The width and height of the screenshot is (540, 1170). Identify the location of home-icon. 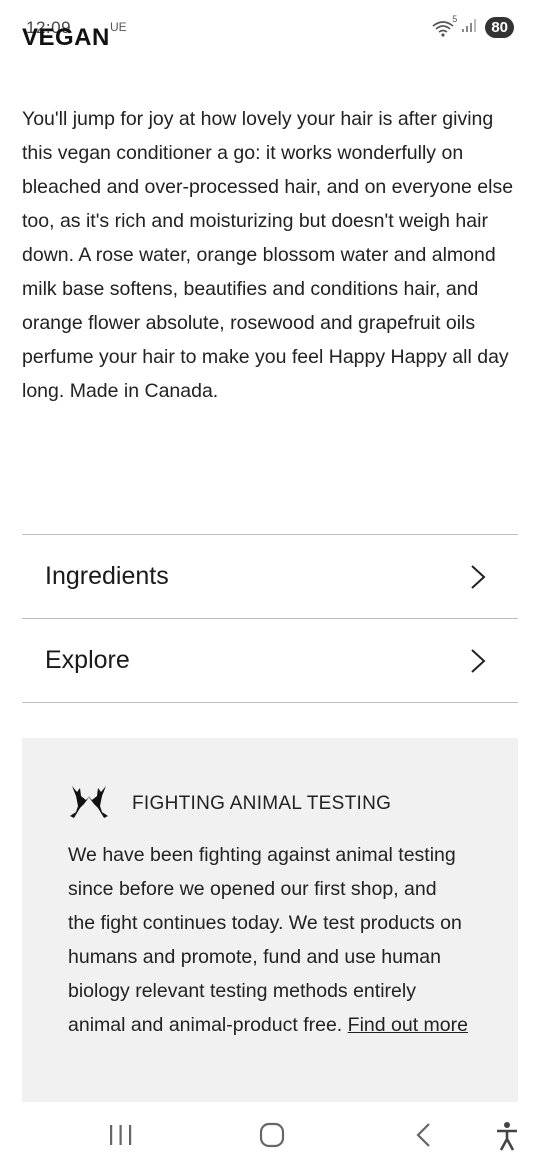
(272, 1137).